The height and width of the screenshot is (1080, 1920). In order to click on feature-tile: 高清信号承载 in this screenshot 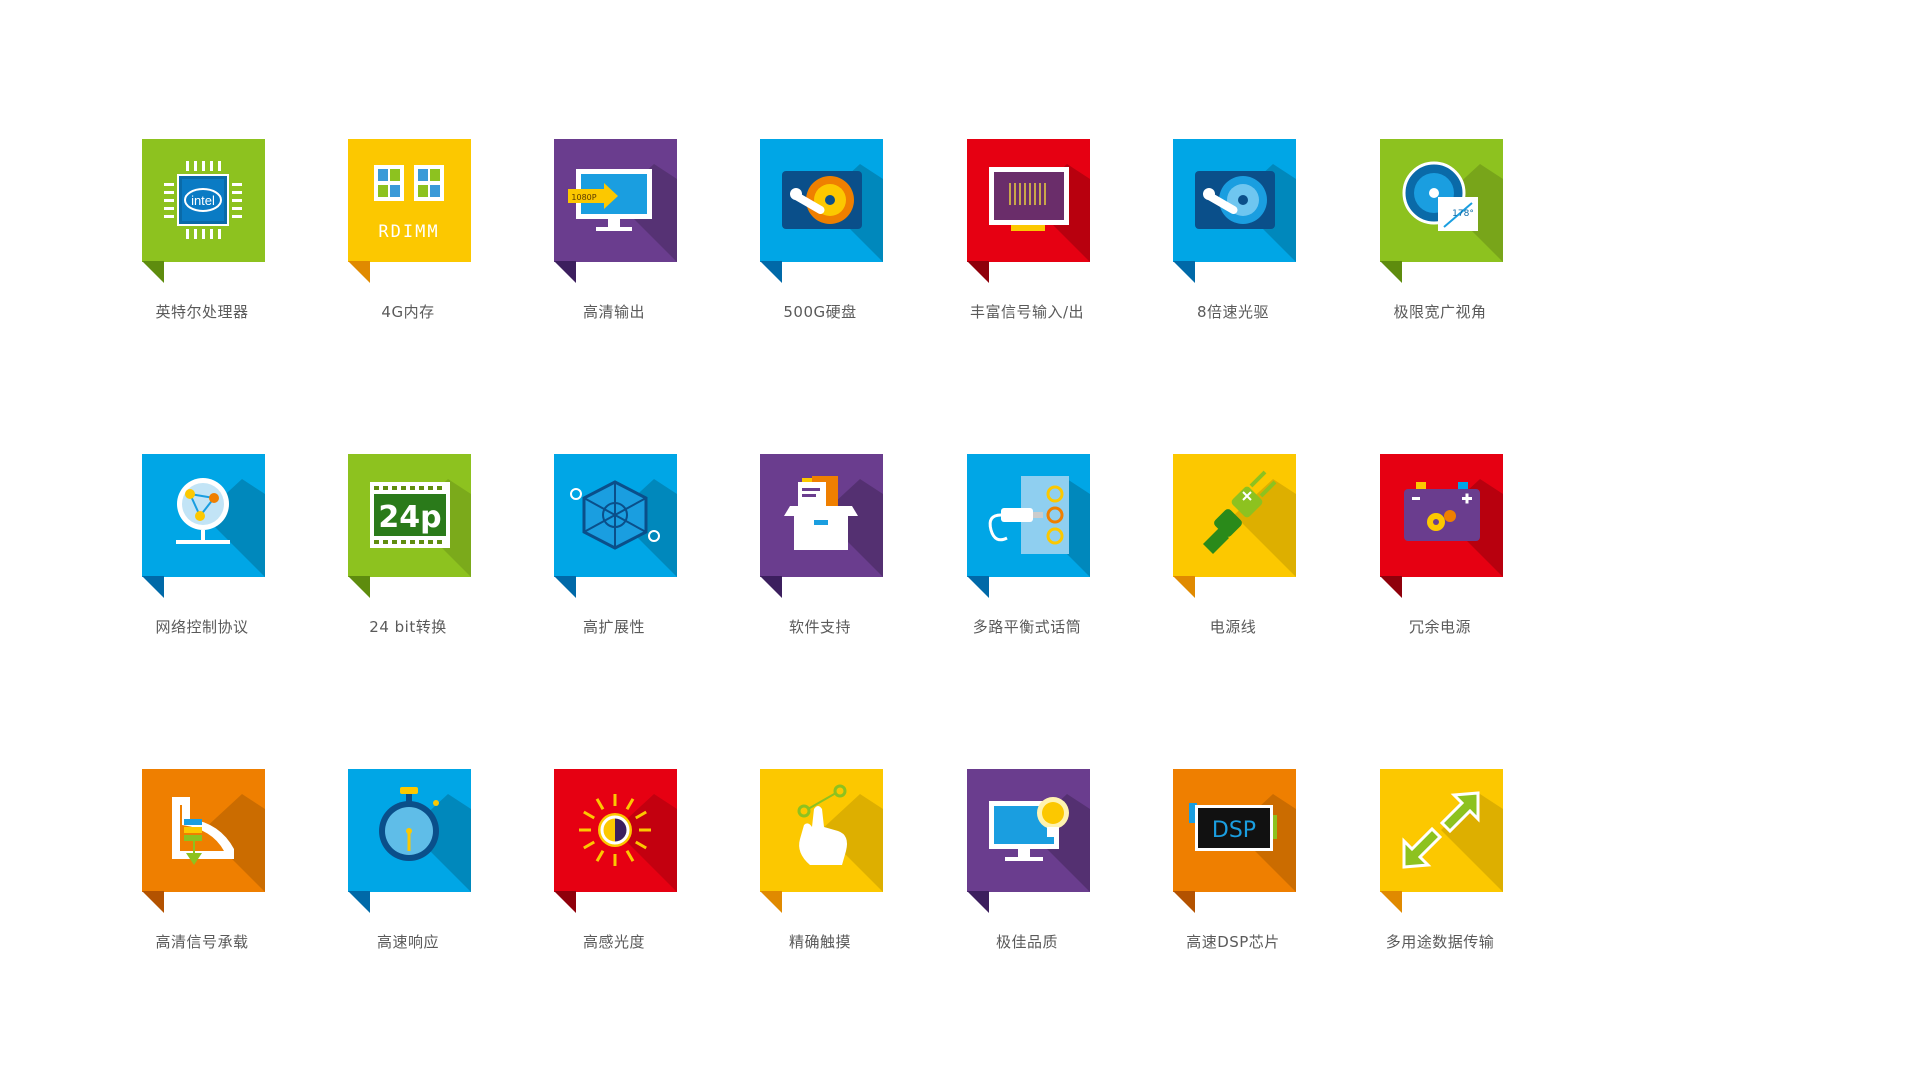, I will do `click(197, 860)`.